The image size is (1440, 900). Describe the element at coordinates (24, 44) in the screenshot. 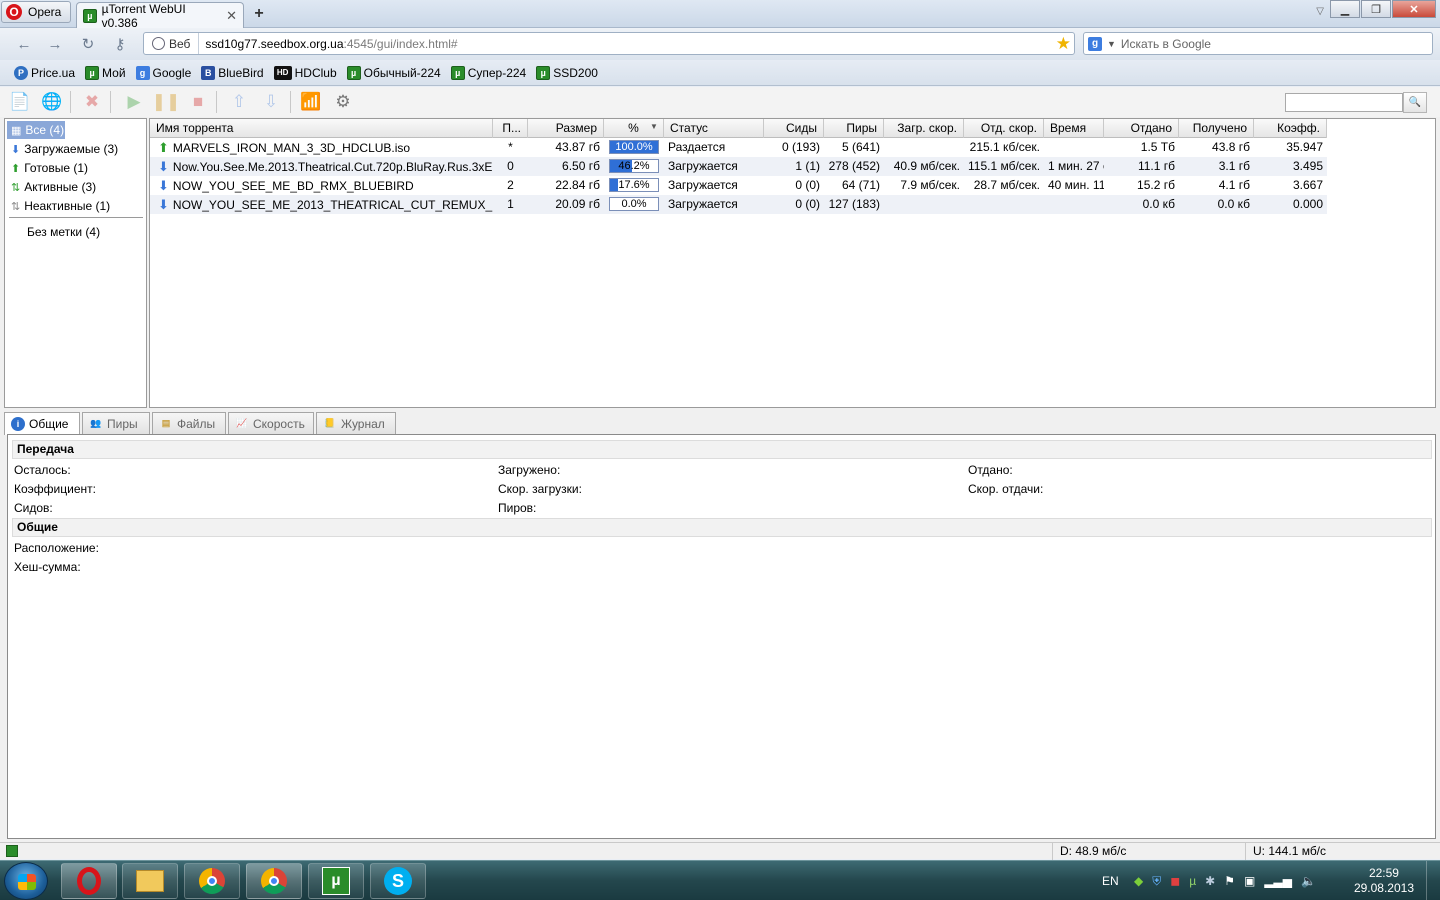

I see `back-arrow-icon: ←` at that location.